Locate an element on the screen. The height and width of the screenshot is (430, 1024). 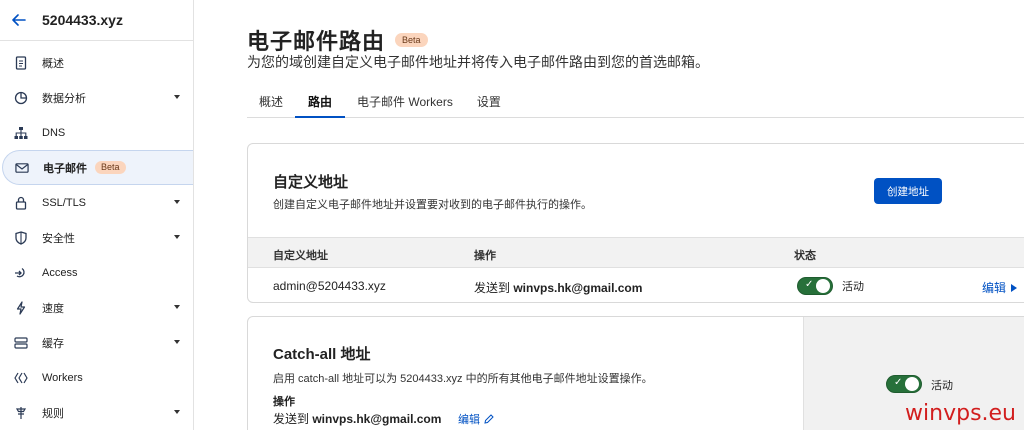
action-cell: 发送到 winvps.hk@gmail.com is located at coordinates (558, 287).